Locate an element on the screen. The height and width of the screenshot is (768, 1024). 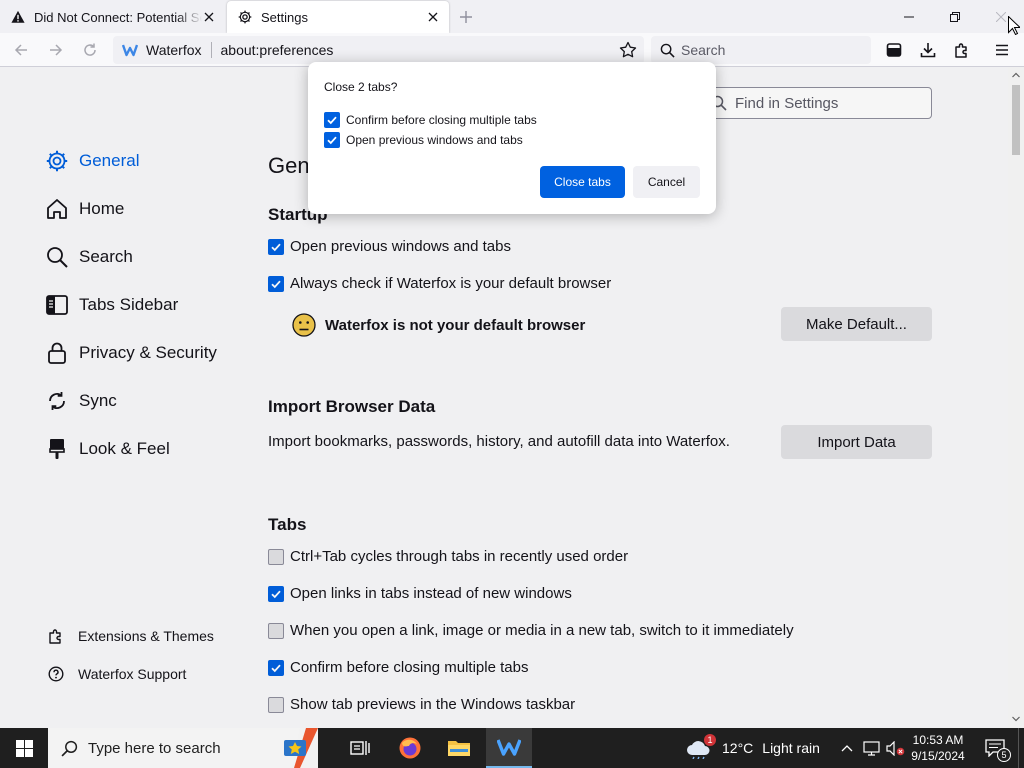
scroll-down-icon is located at coordinates (1016, 719).